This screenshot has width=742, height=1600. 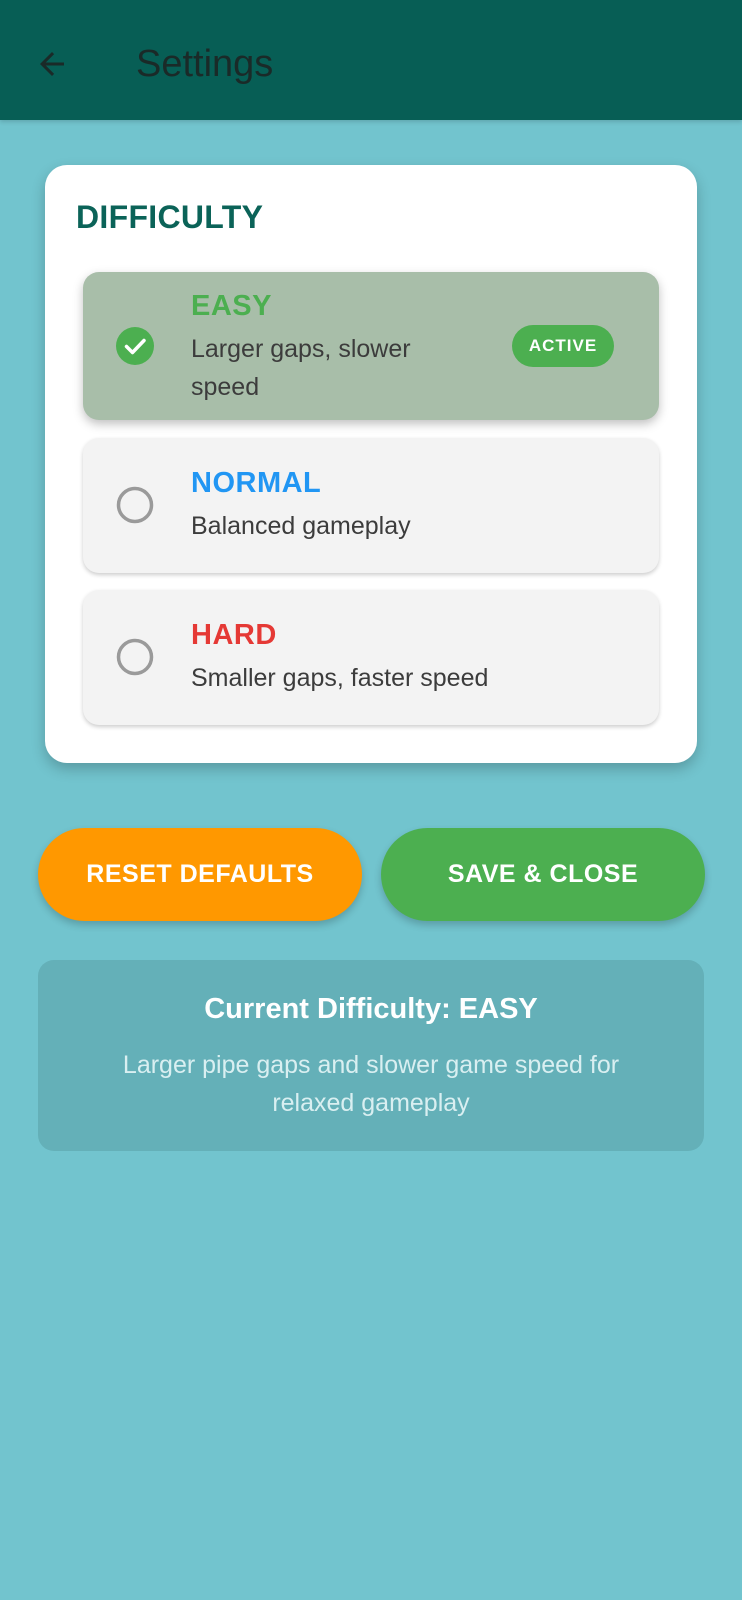 What do you see at coordinates (234, 635) in the screenshot?
I see `option-name: HARD` at bounding box center [234, 635].